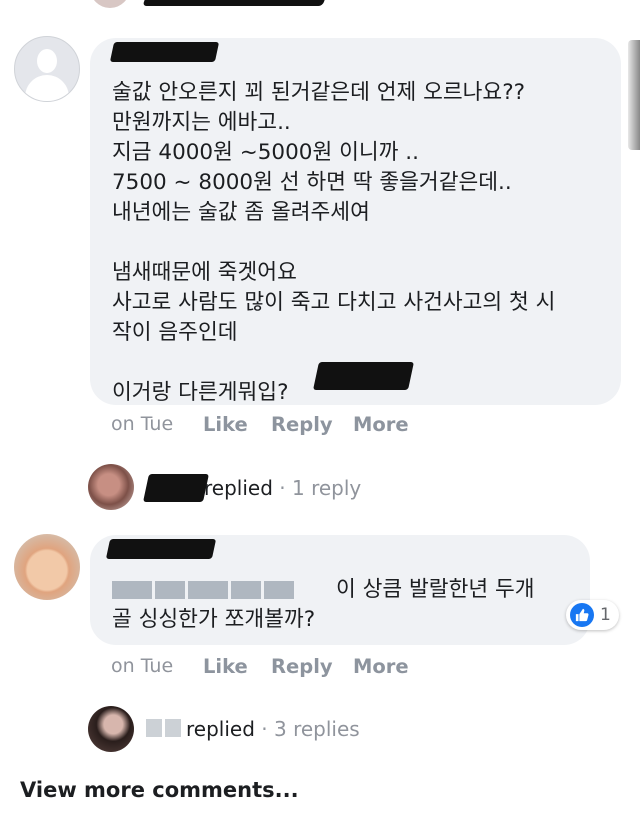  I want to click on commenter-avatar-default-icon, so click(47, 69).